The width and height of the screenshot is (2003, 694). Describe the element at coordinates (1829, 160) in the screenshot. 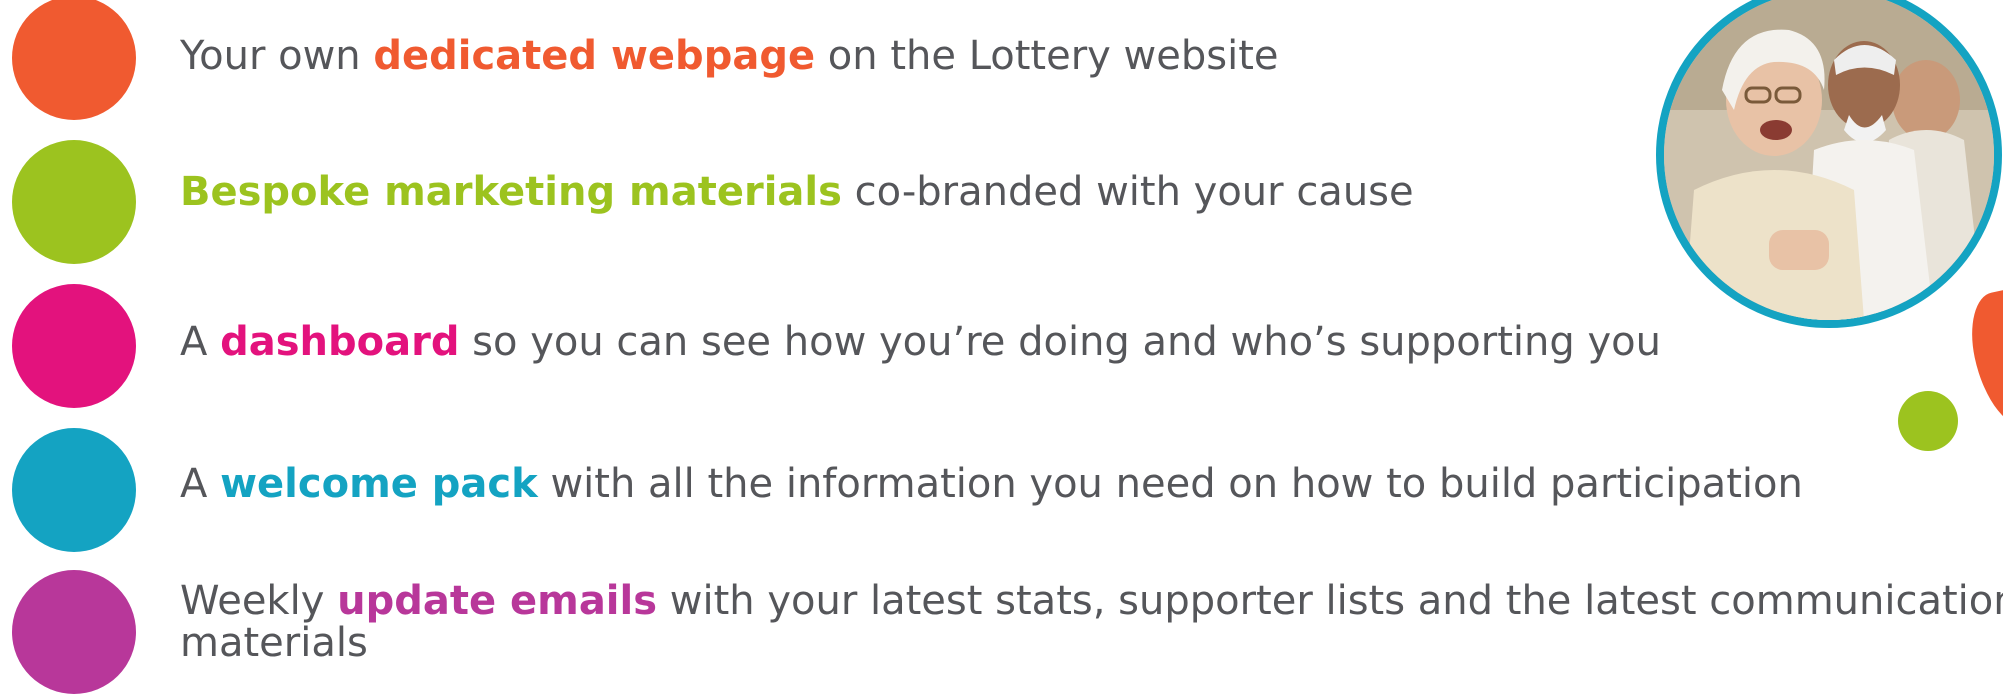

I see `photo-illustration` at that location.